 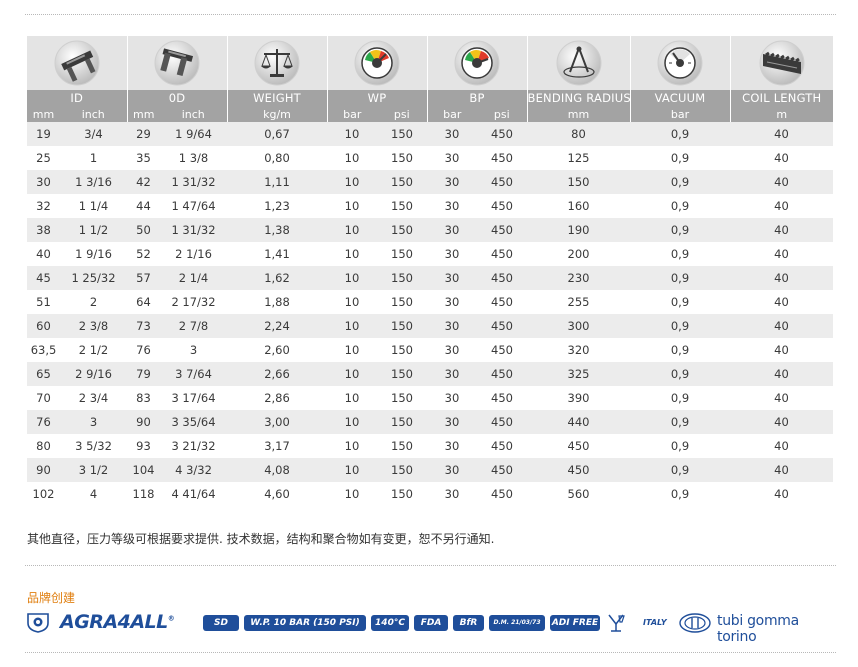 What do you see at coordinates (114, 622) in the screenshot?
I see `agra4all-text: AGRA4ALL` at bounding box center [114, 622].